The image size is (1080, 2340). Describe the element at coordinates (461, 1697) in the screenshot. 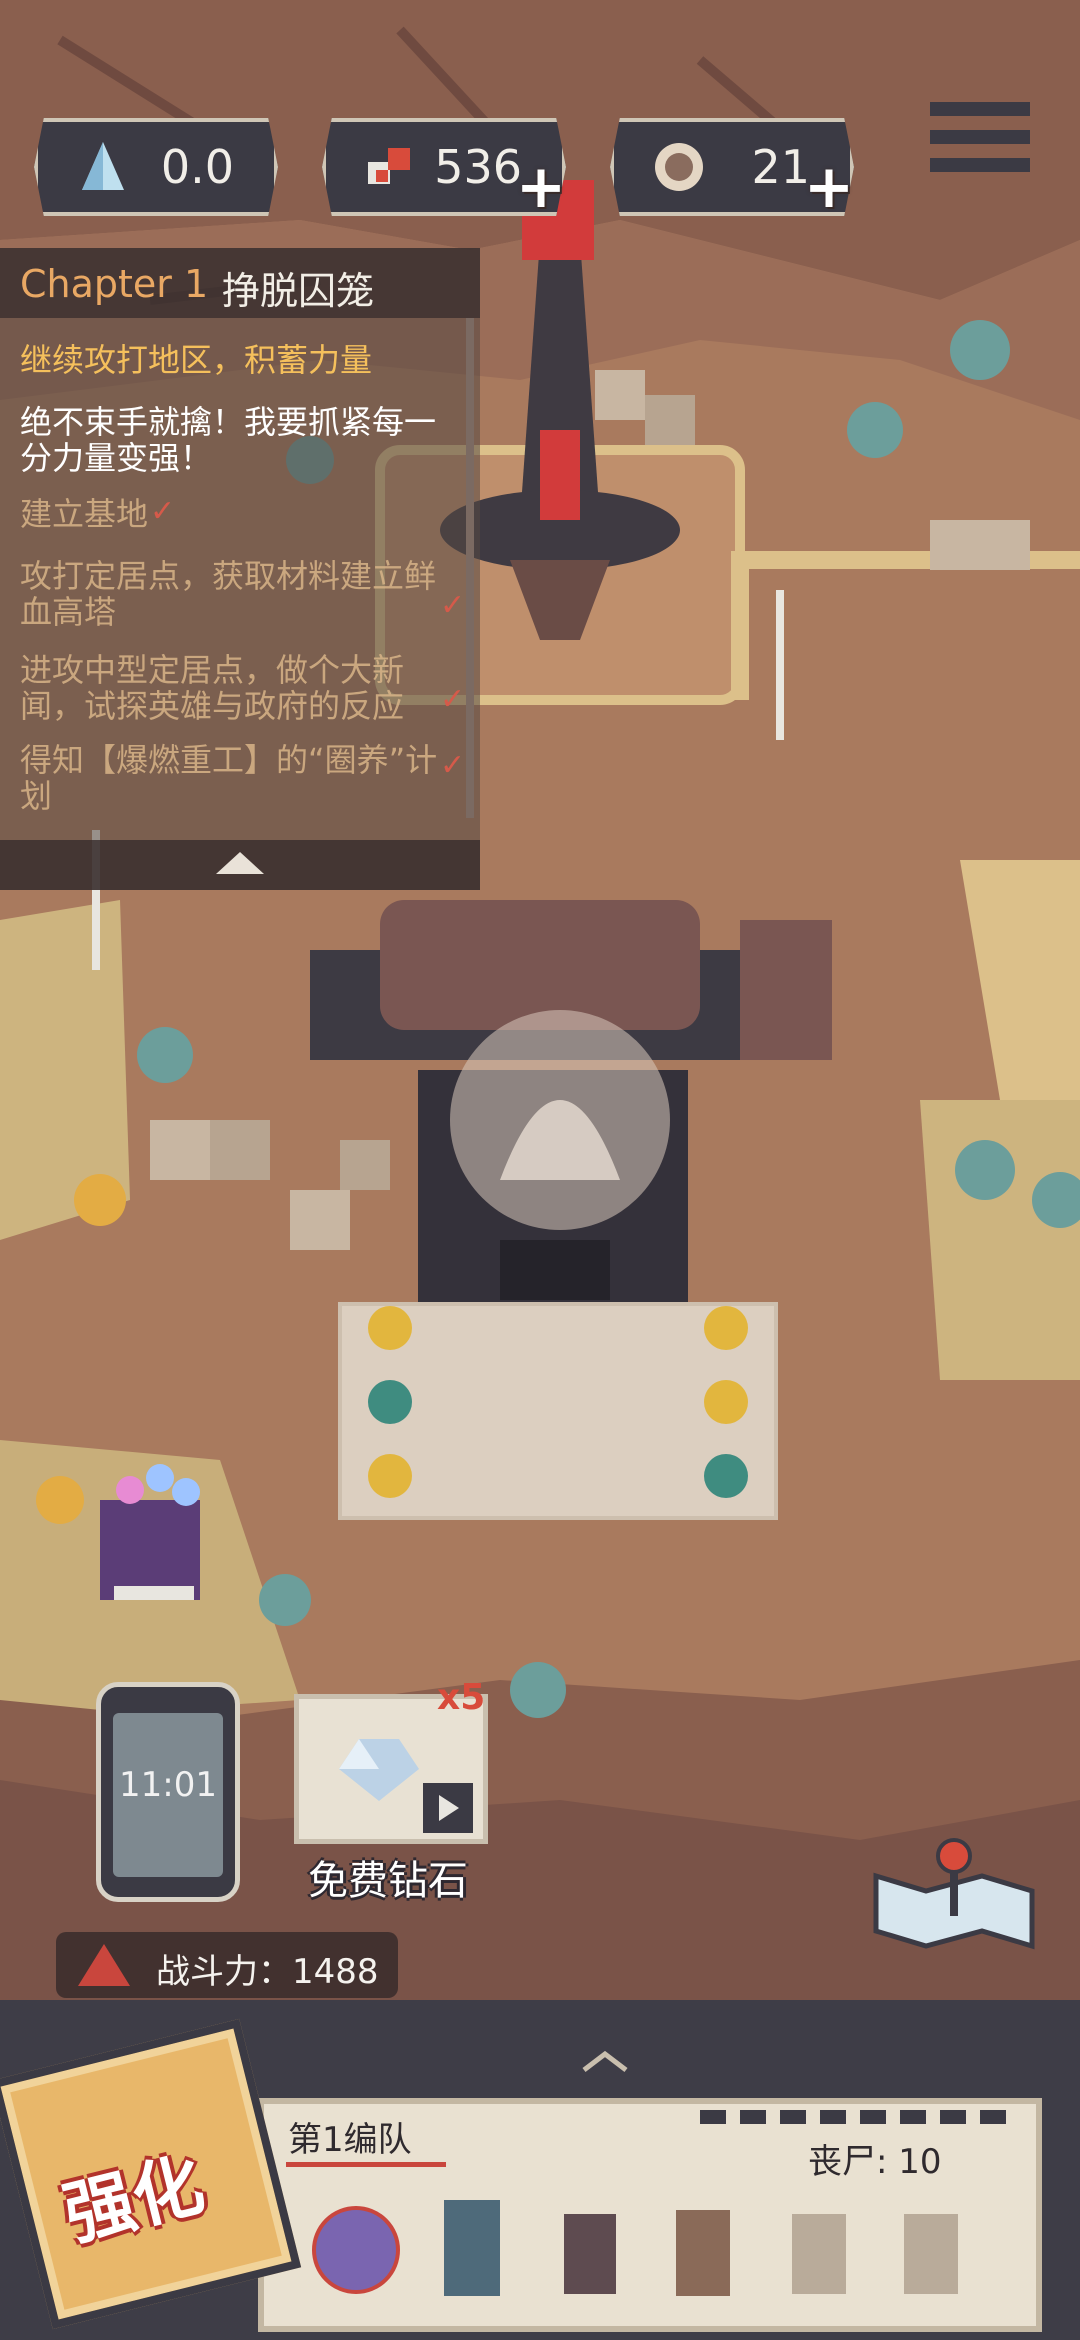

I see `gem-multiplier: x5` at that location.